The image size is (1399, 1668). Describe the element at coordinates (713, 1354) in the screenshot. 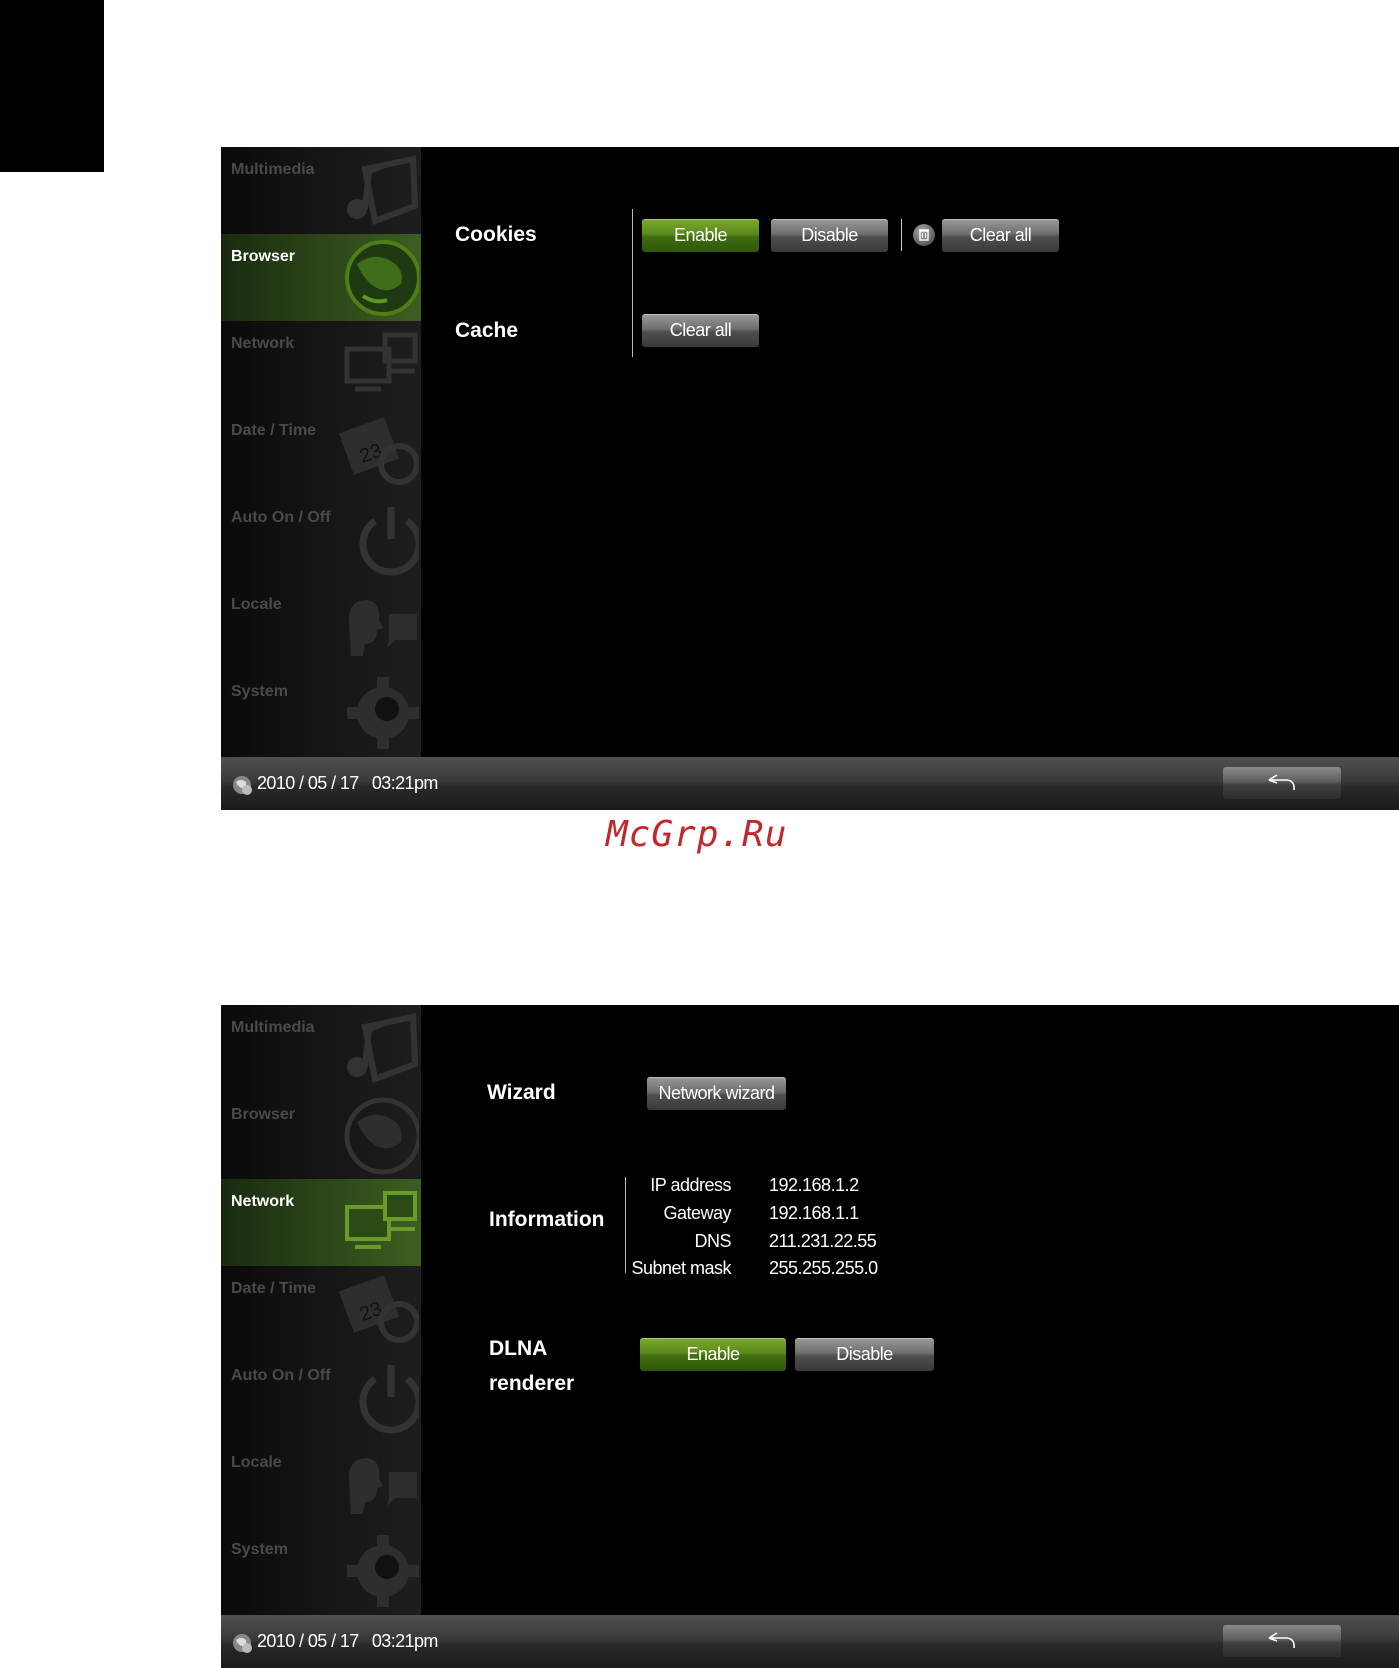

I see `dlna-enable-button: Enable` at that location.